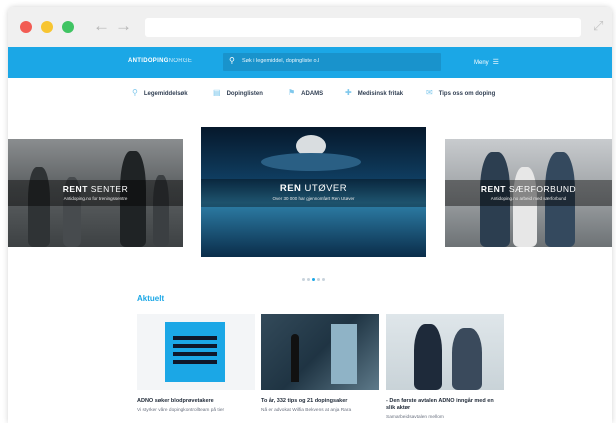  Describe the element at coordinates (495, 62) in the screenshot. I see `hamburger-icon: ☰` at that location.